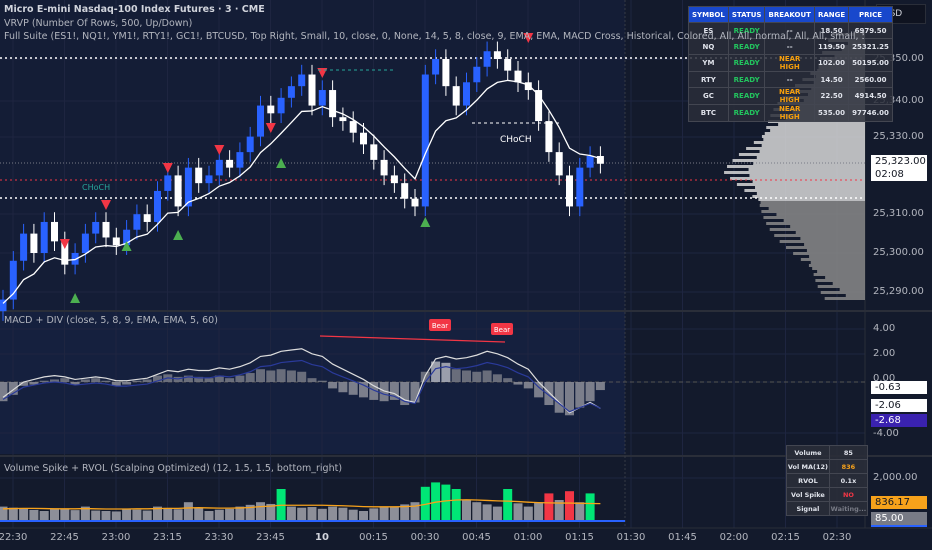 The width and height of the screenshot is (932, 550). I want to click on time-tick-label: 01:15, so click(579, 537).